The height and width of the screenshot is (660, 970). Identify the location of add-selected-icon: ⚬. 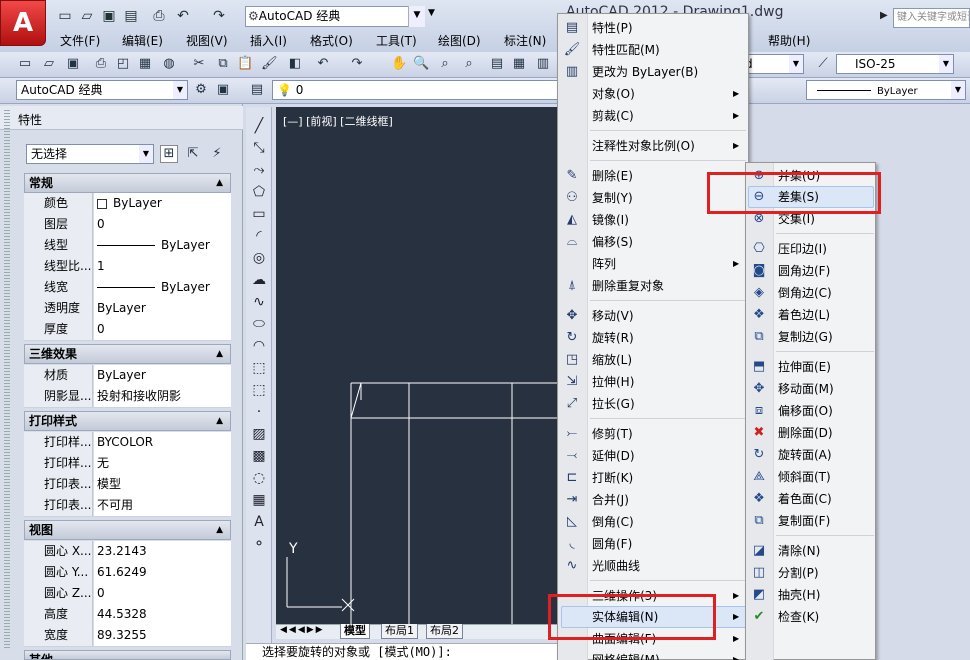
(259, 544).